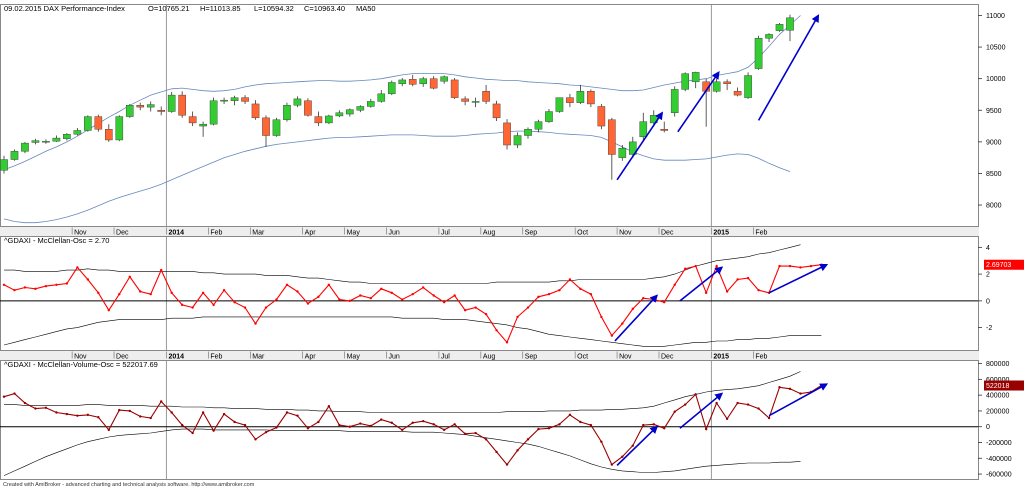  I want to click on osc-y-label: 2, so click(988, 275).